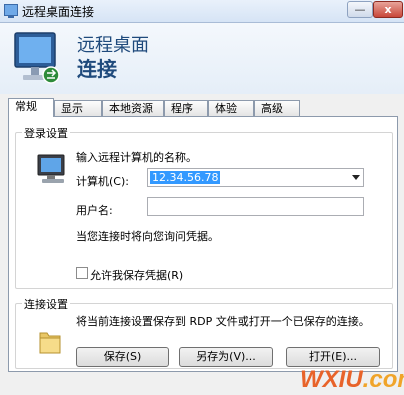  I want to click on close-button: x, so click(388, 9).